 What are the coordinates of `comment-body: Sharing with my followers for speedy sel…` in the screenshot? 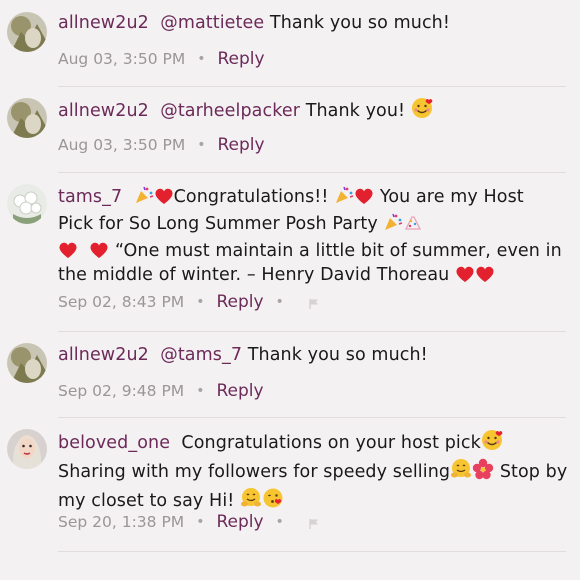 It's located at (254, 472).